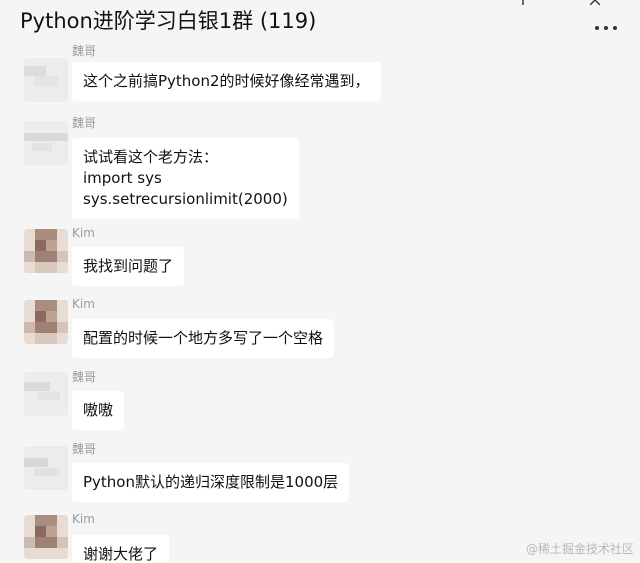 The image size is (640, 563). What do you see at coordinates (226, 81) in the screenshot?
I see `message-bubble: 这个之前搞Python2的时候好像经常遇到，` at bounding box center [226, 81].